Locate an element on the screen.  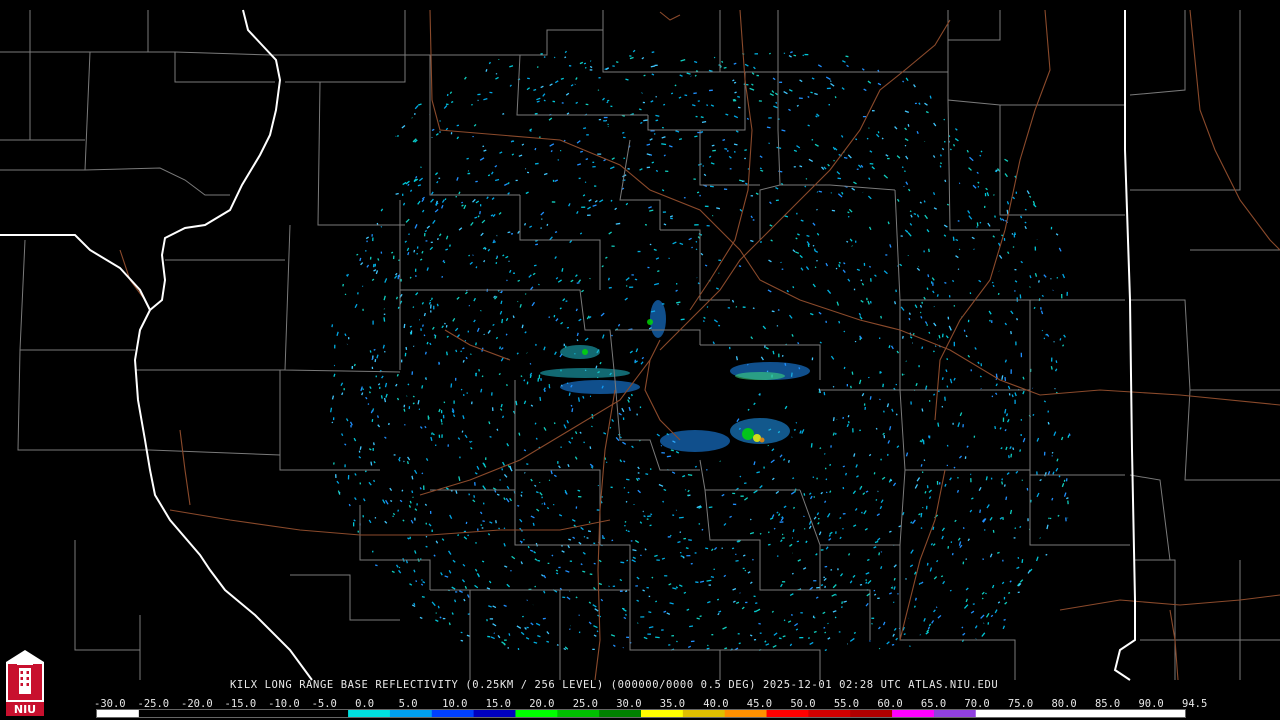
colorbar-segment is located at coordinates (1080, 713).